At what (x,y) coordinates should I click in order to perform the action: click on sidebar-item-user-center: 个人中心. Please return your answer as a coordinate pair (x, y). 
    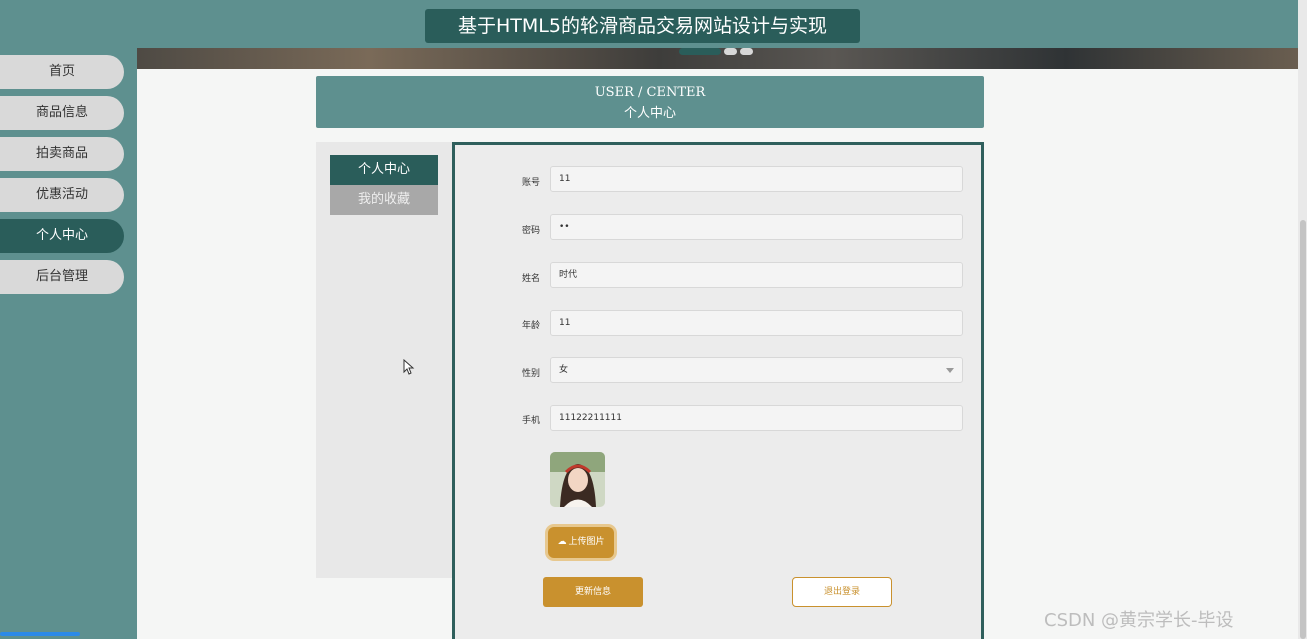
    Looking at the image, I should click on (62, 236).